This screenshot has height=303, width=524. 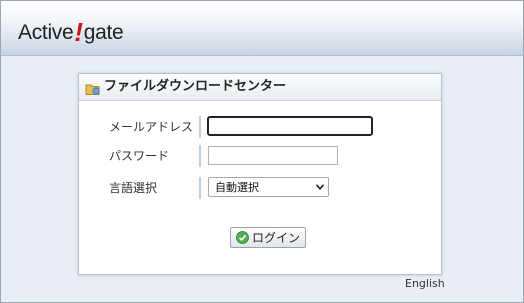 I want to click on password-row: パスワード, so click(x=260, y=156).